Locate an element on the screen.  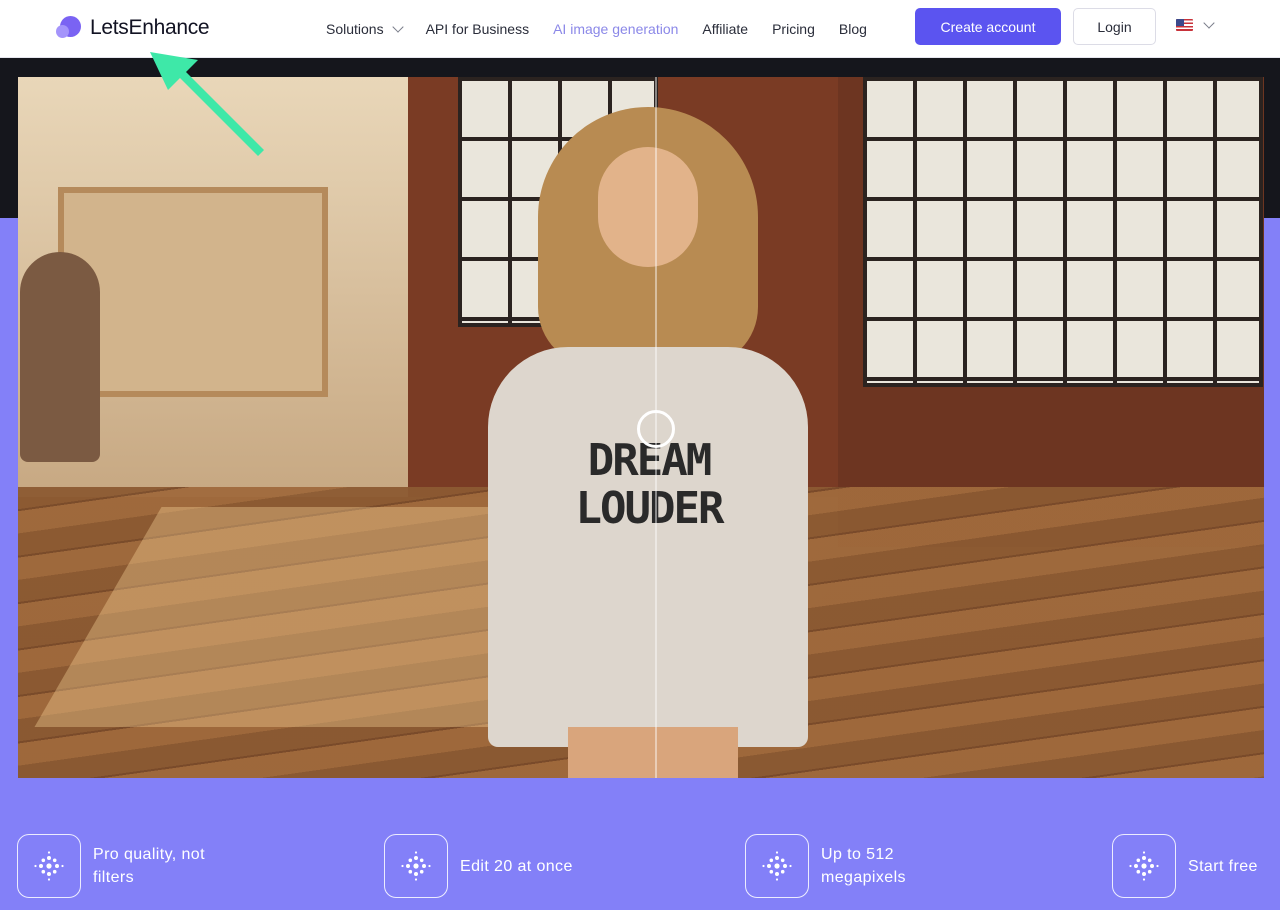
feature-text: Start free is located at coordinates (1223, 866).